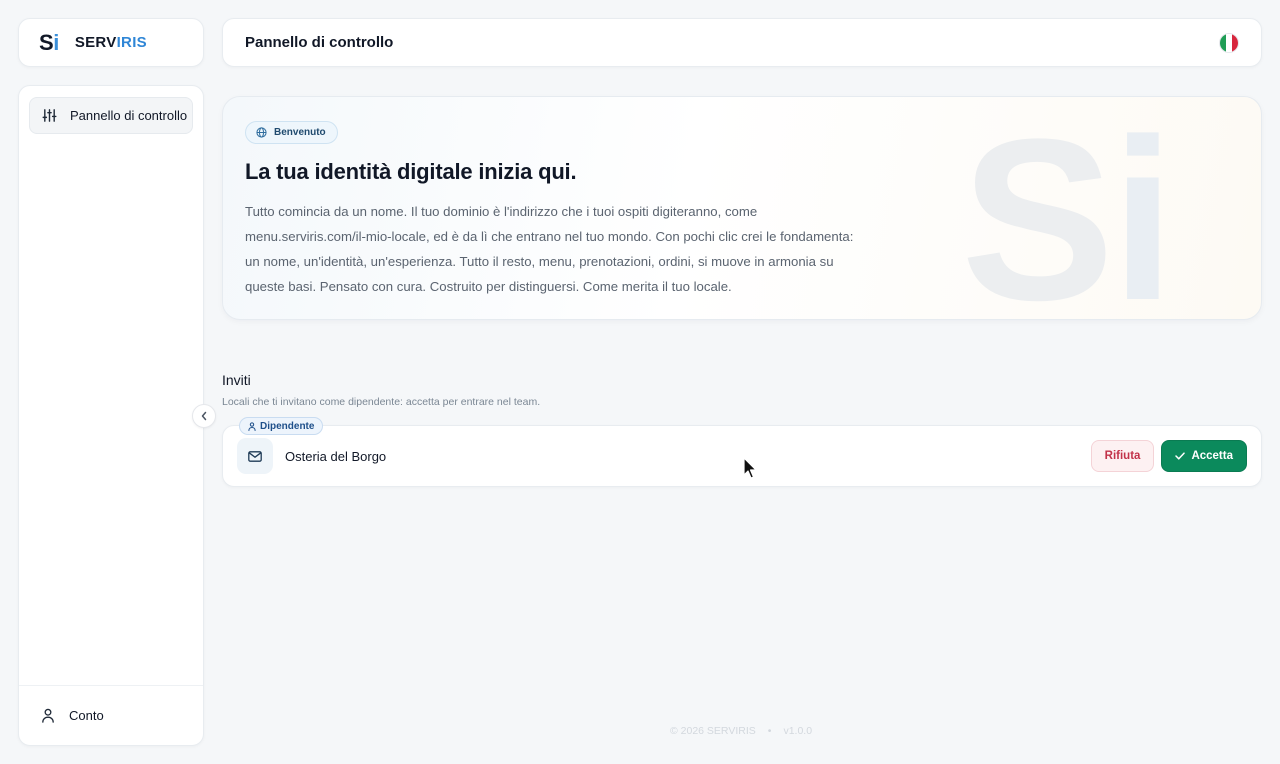 The height and width of the screenshot is (764, 1280). I want to click on watermark-s: S, so click(1037, 215).